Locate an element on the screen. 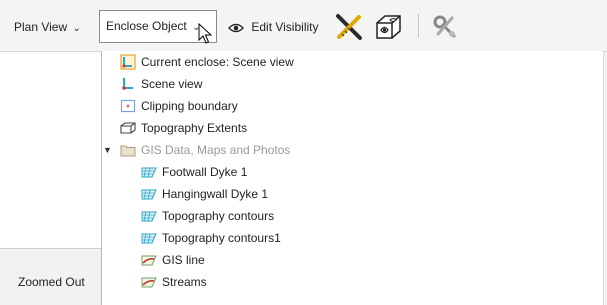 The image size is (607, 305). enclose-current-icon is located at coordinates (128, 62).